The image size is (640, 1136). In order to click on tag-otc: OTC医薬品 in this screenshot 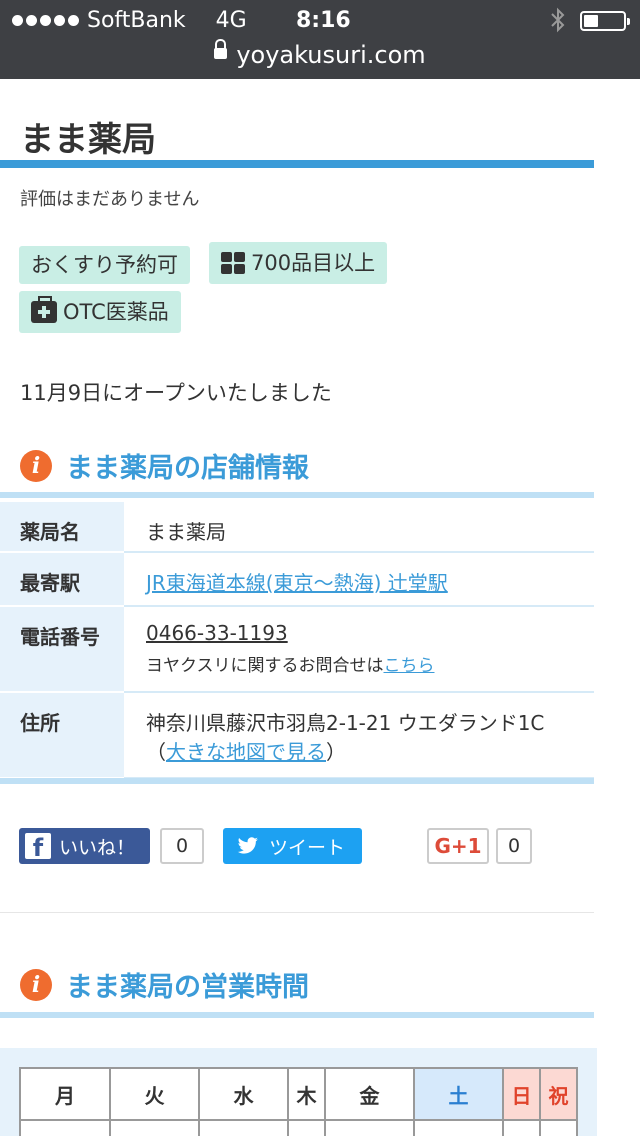, I will do `click(100, 312)`.